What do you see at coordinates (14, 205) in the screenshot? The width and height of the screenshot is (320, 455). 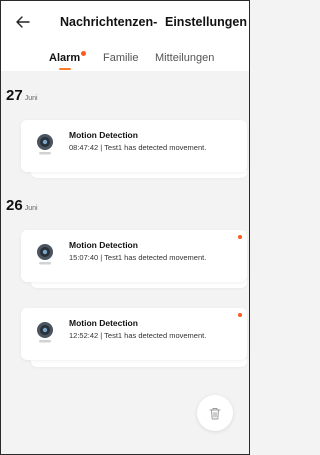 I see `date-day: 26` at bounding box center [14, 205].